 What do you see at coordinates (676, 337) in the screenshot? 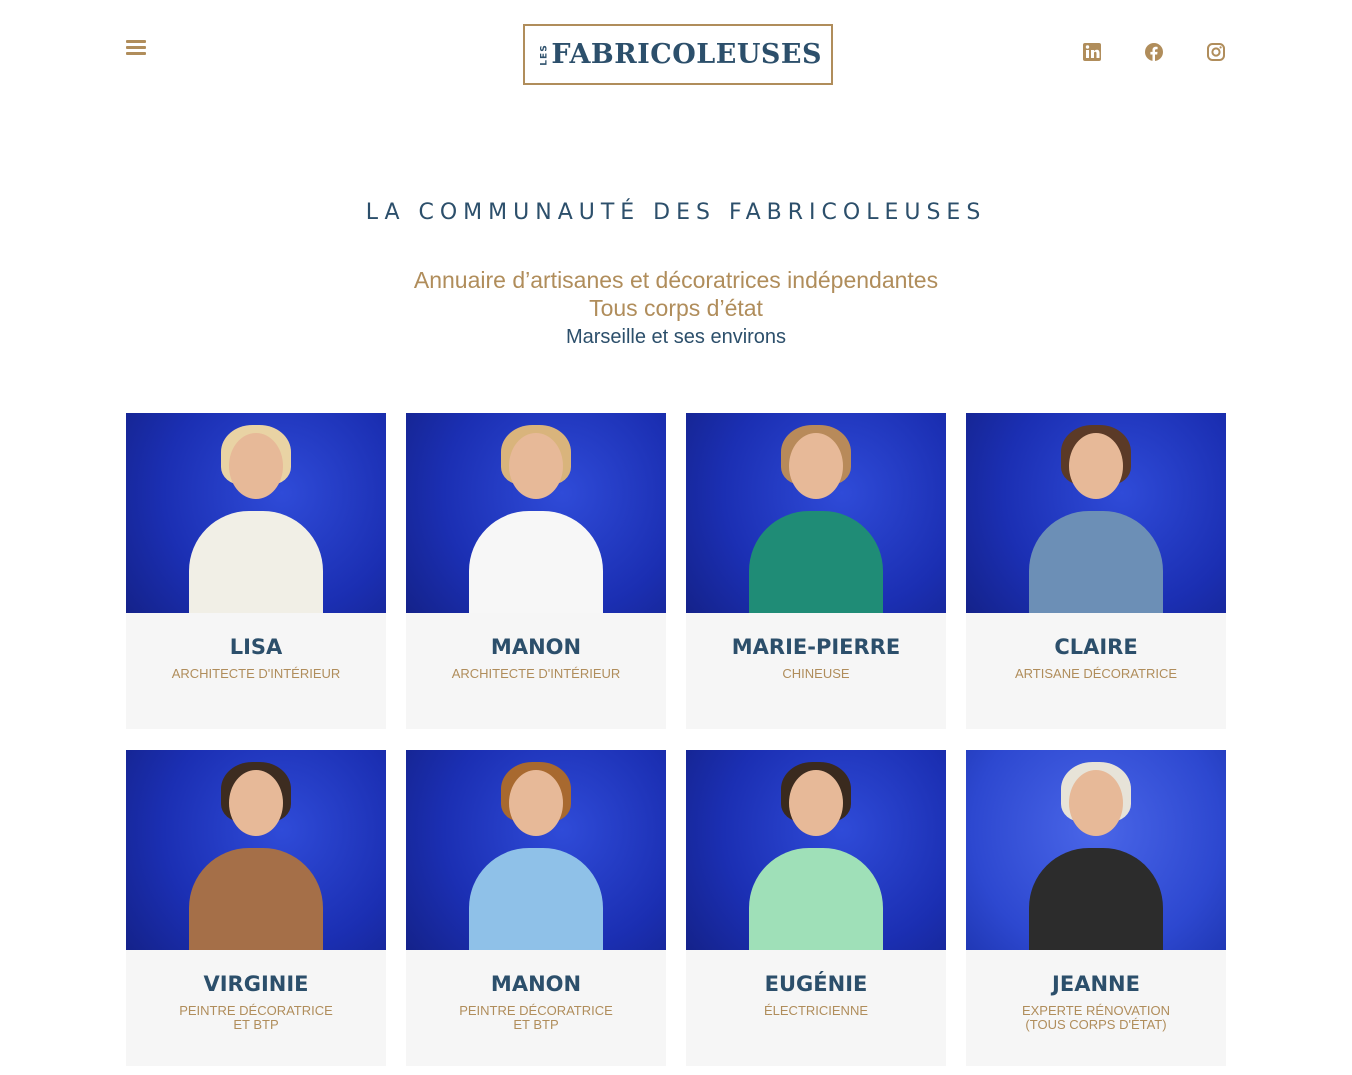
I see `location-subtitle: Marseille et ses environs` at bounding box center [676, 337].